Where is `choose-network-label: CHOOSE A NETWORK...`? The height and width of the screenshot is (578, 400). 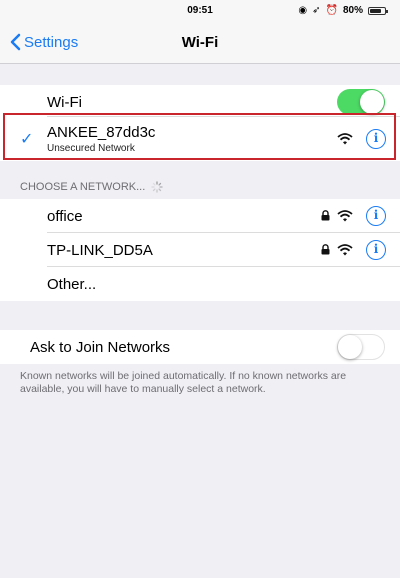
choose-network-label: CHOOSE A NETWORK... is located at coordinates (83, 187).